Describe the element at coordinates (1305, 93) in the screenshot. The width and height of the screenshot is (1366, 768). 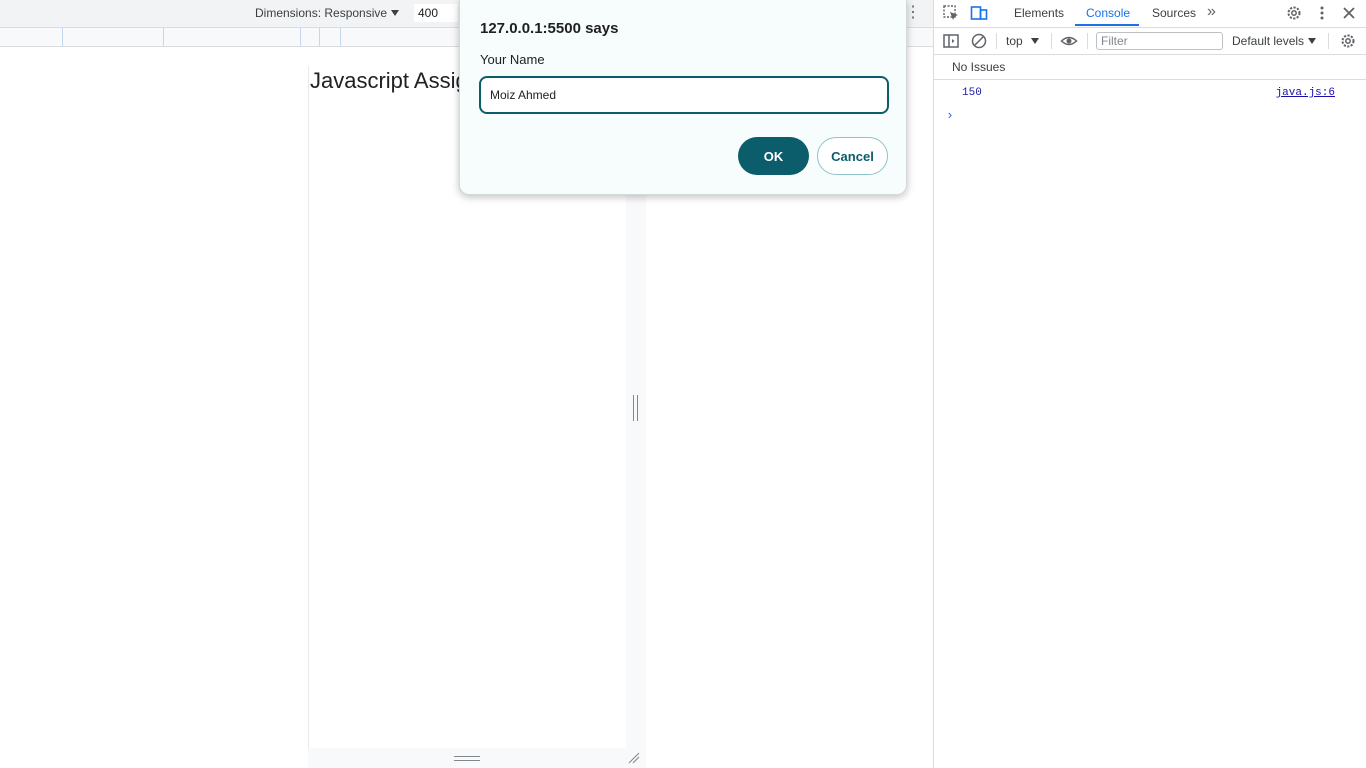
I see `console-source-link: java.js:6` at that location.